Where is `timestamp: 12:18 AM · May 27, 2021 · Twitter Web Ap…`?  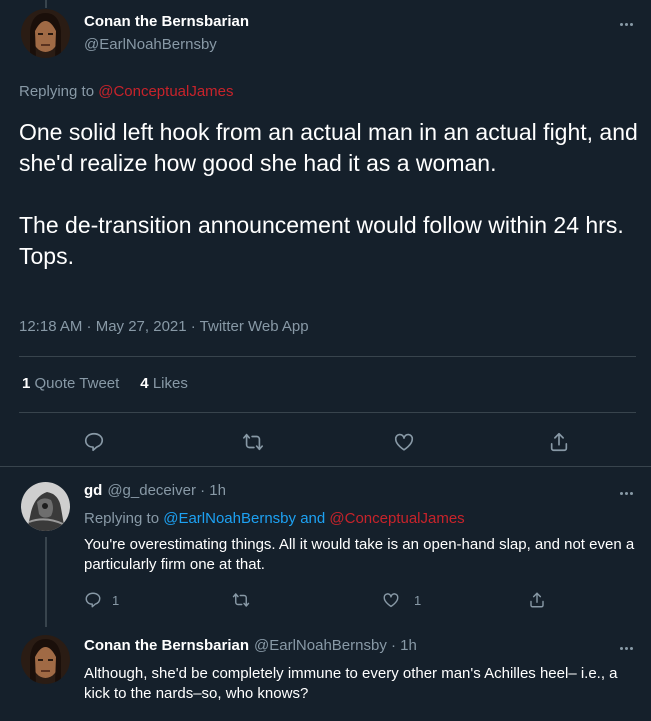
timestamp: 12:18 AM · May 27, 2021 · Twitter Web Ap… is located at coordinates (164, 326).